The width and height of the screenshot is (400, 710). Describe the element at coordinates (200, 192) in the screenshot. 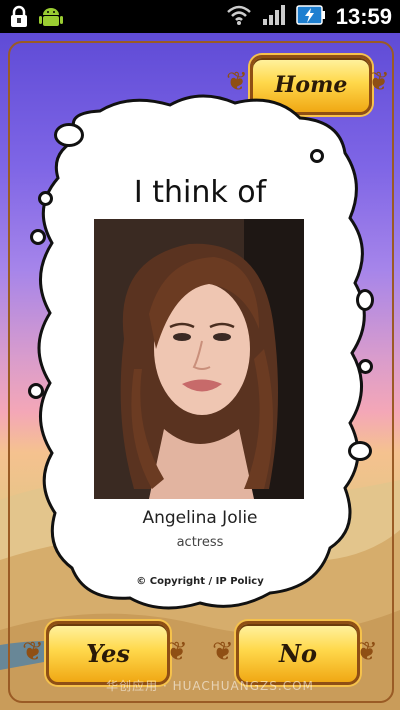

I see `card-title: I think of` at that location.